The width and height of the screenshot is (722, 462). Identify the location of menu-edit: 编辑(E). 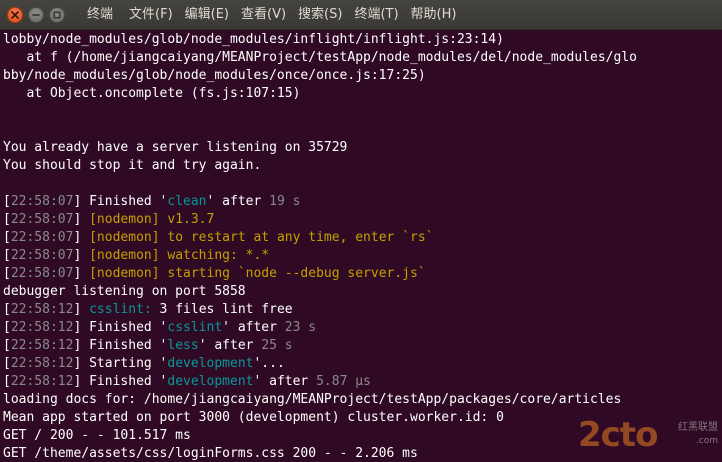
(207, 15).